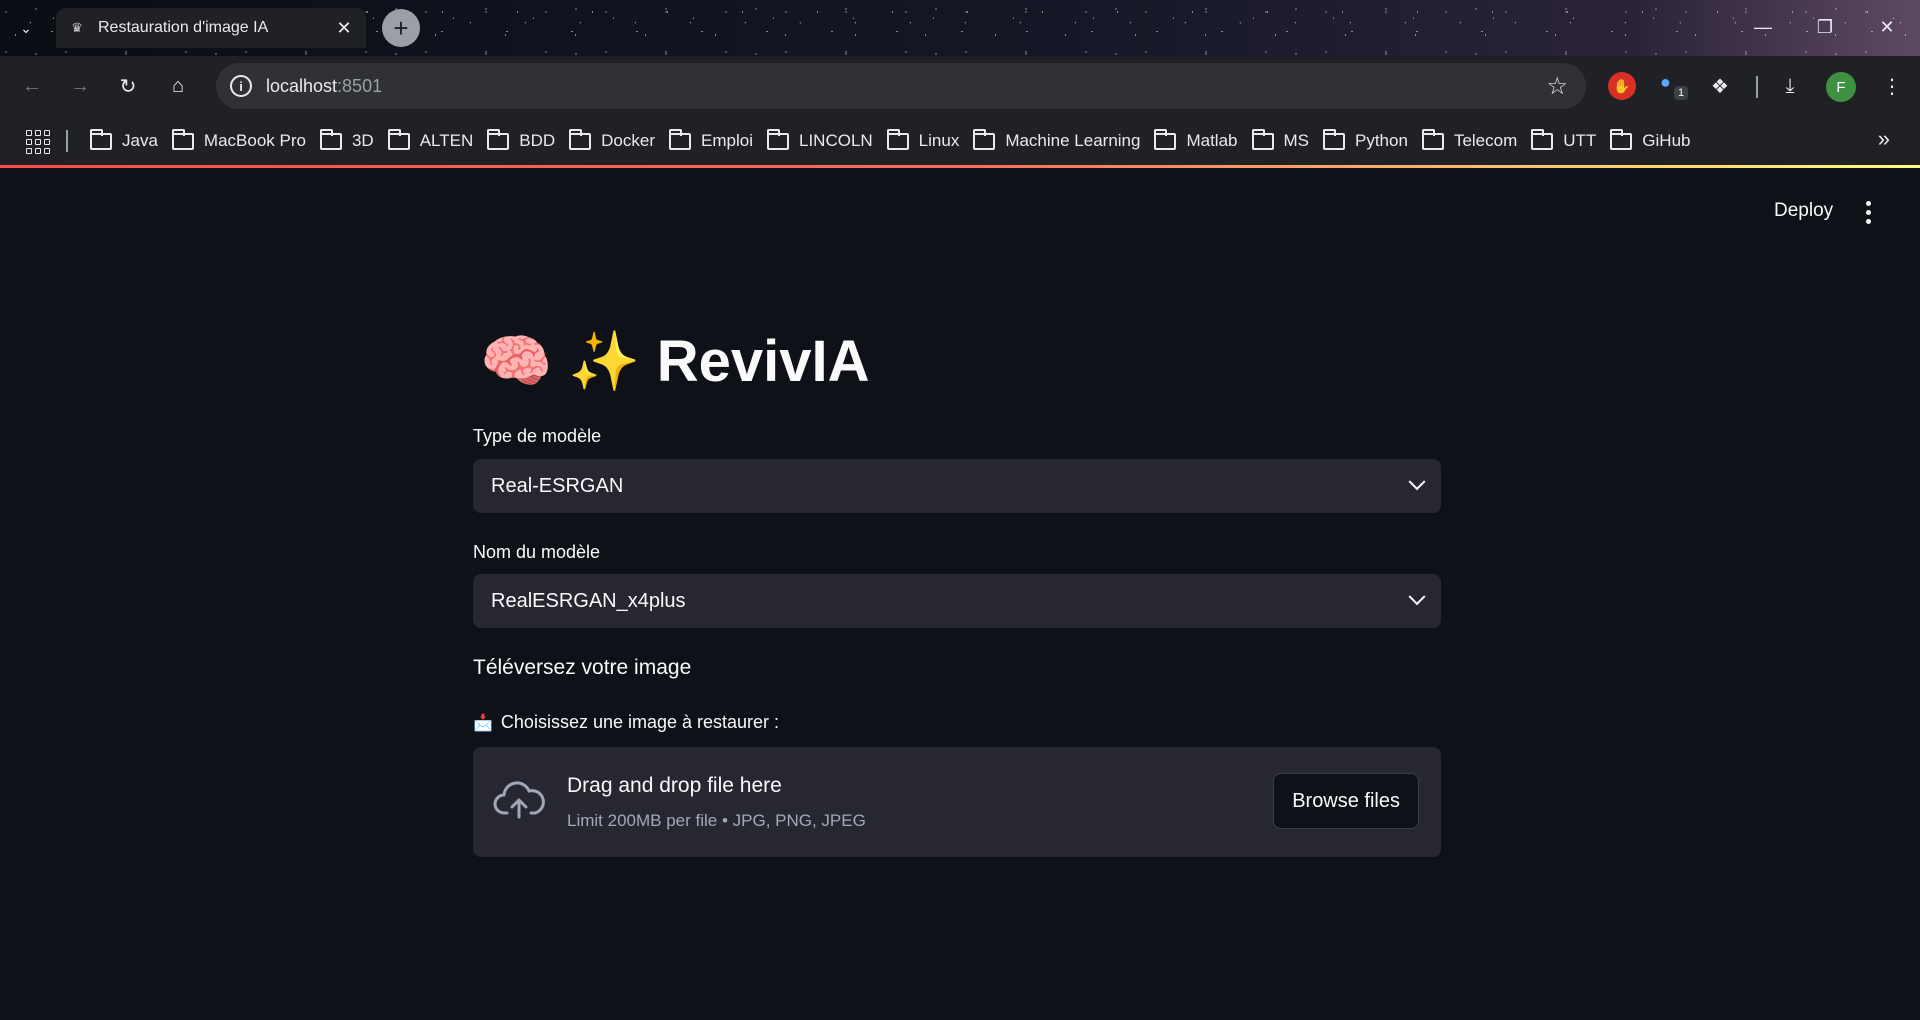 This screenshot has height=1020, width=1920. Describe the element at coordinates (1655, 141) in the screenshot. I see `bookmark-folder: GiHub` at that location.